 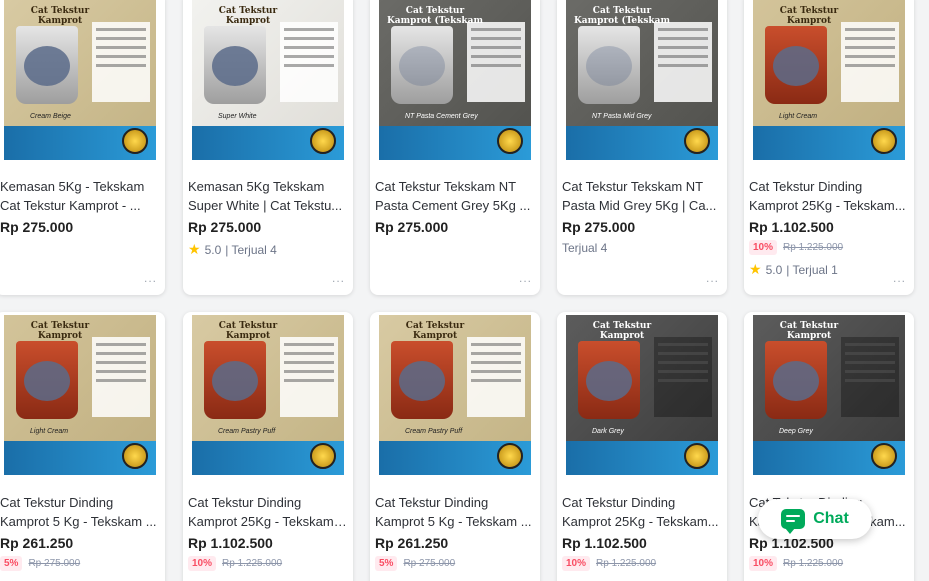 I want to click on product-image: Cat Tekstur Kamprot Deep Grey, so click(x=829, y=395).